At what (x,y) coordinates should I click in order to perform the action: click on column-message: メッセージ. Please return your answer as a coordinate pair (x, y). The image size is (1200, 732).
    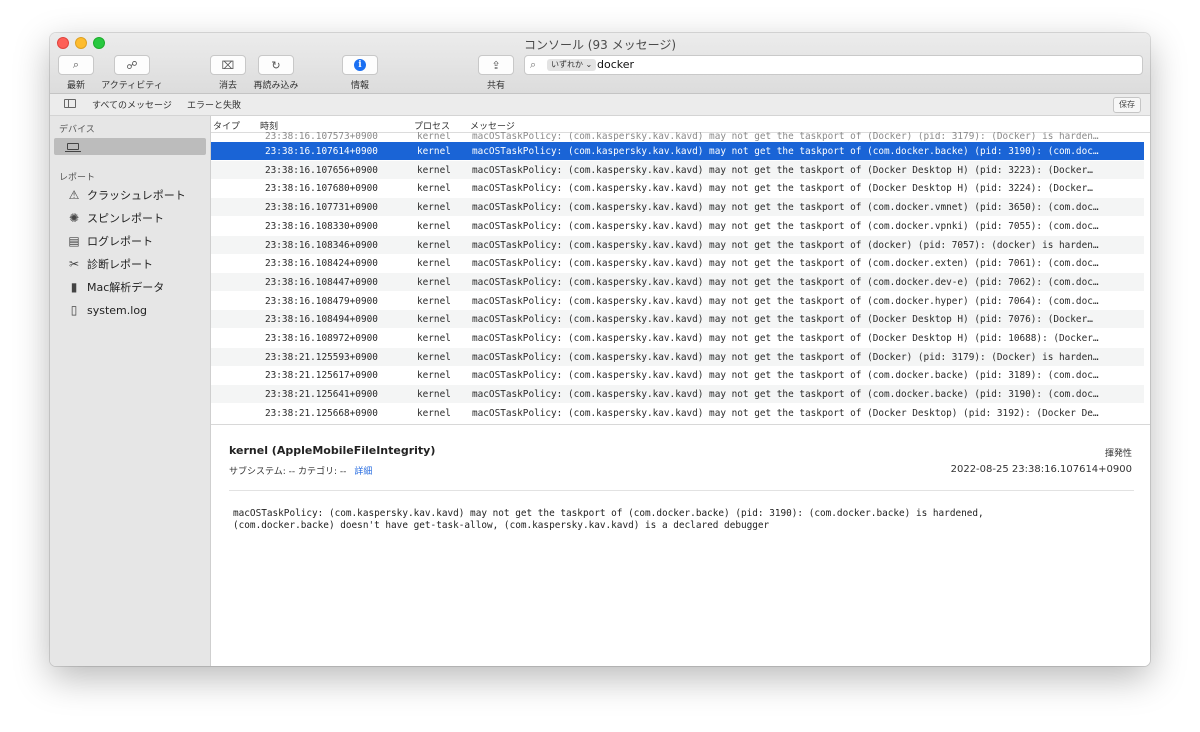
    Looking at the image, I should click on (492, 125).